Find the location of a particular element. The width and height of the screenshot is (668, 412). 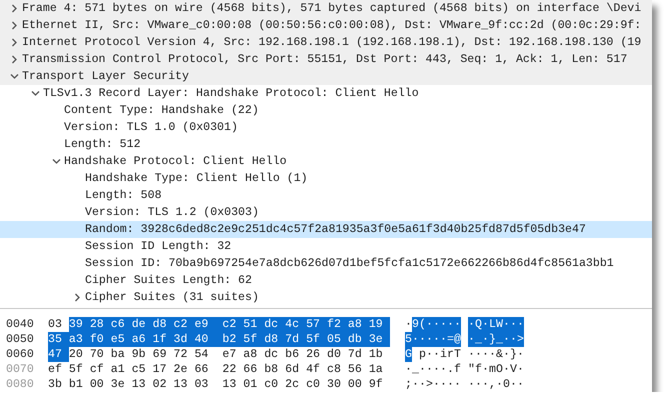

hex-byte: 9b is located at coordinates (139, 354).